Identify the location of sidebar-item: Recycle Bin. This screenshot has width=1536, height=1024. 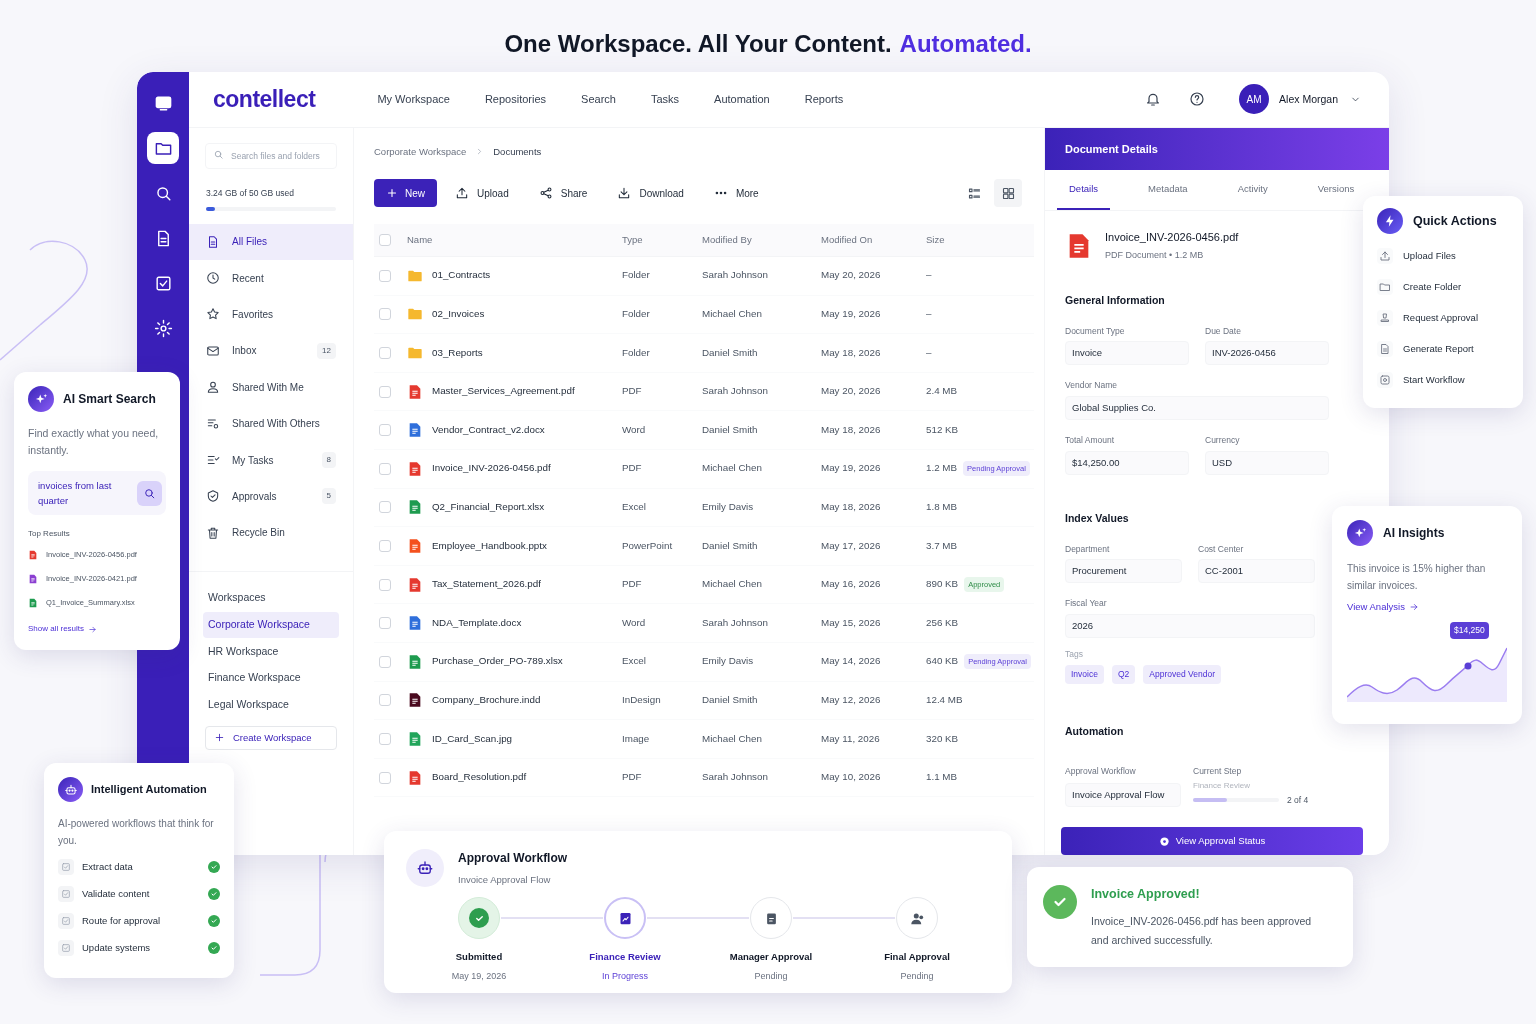
(271, 532).